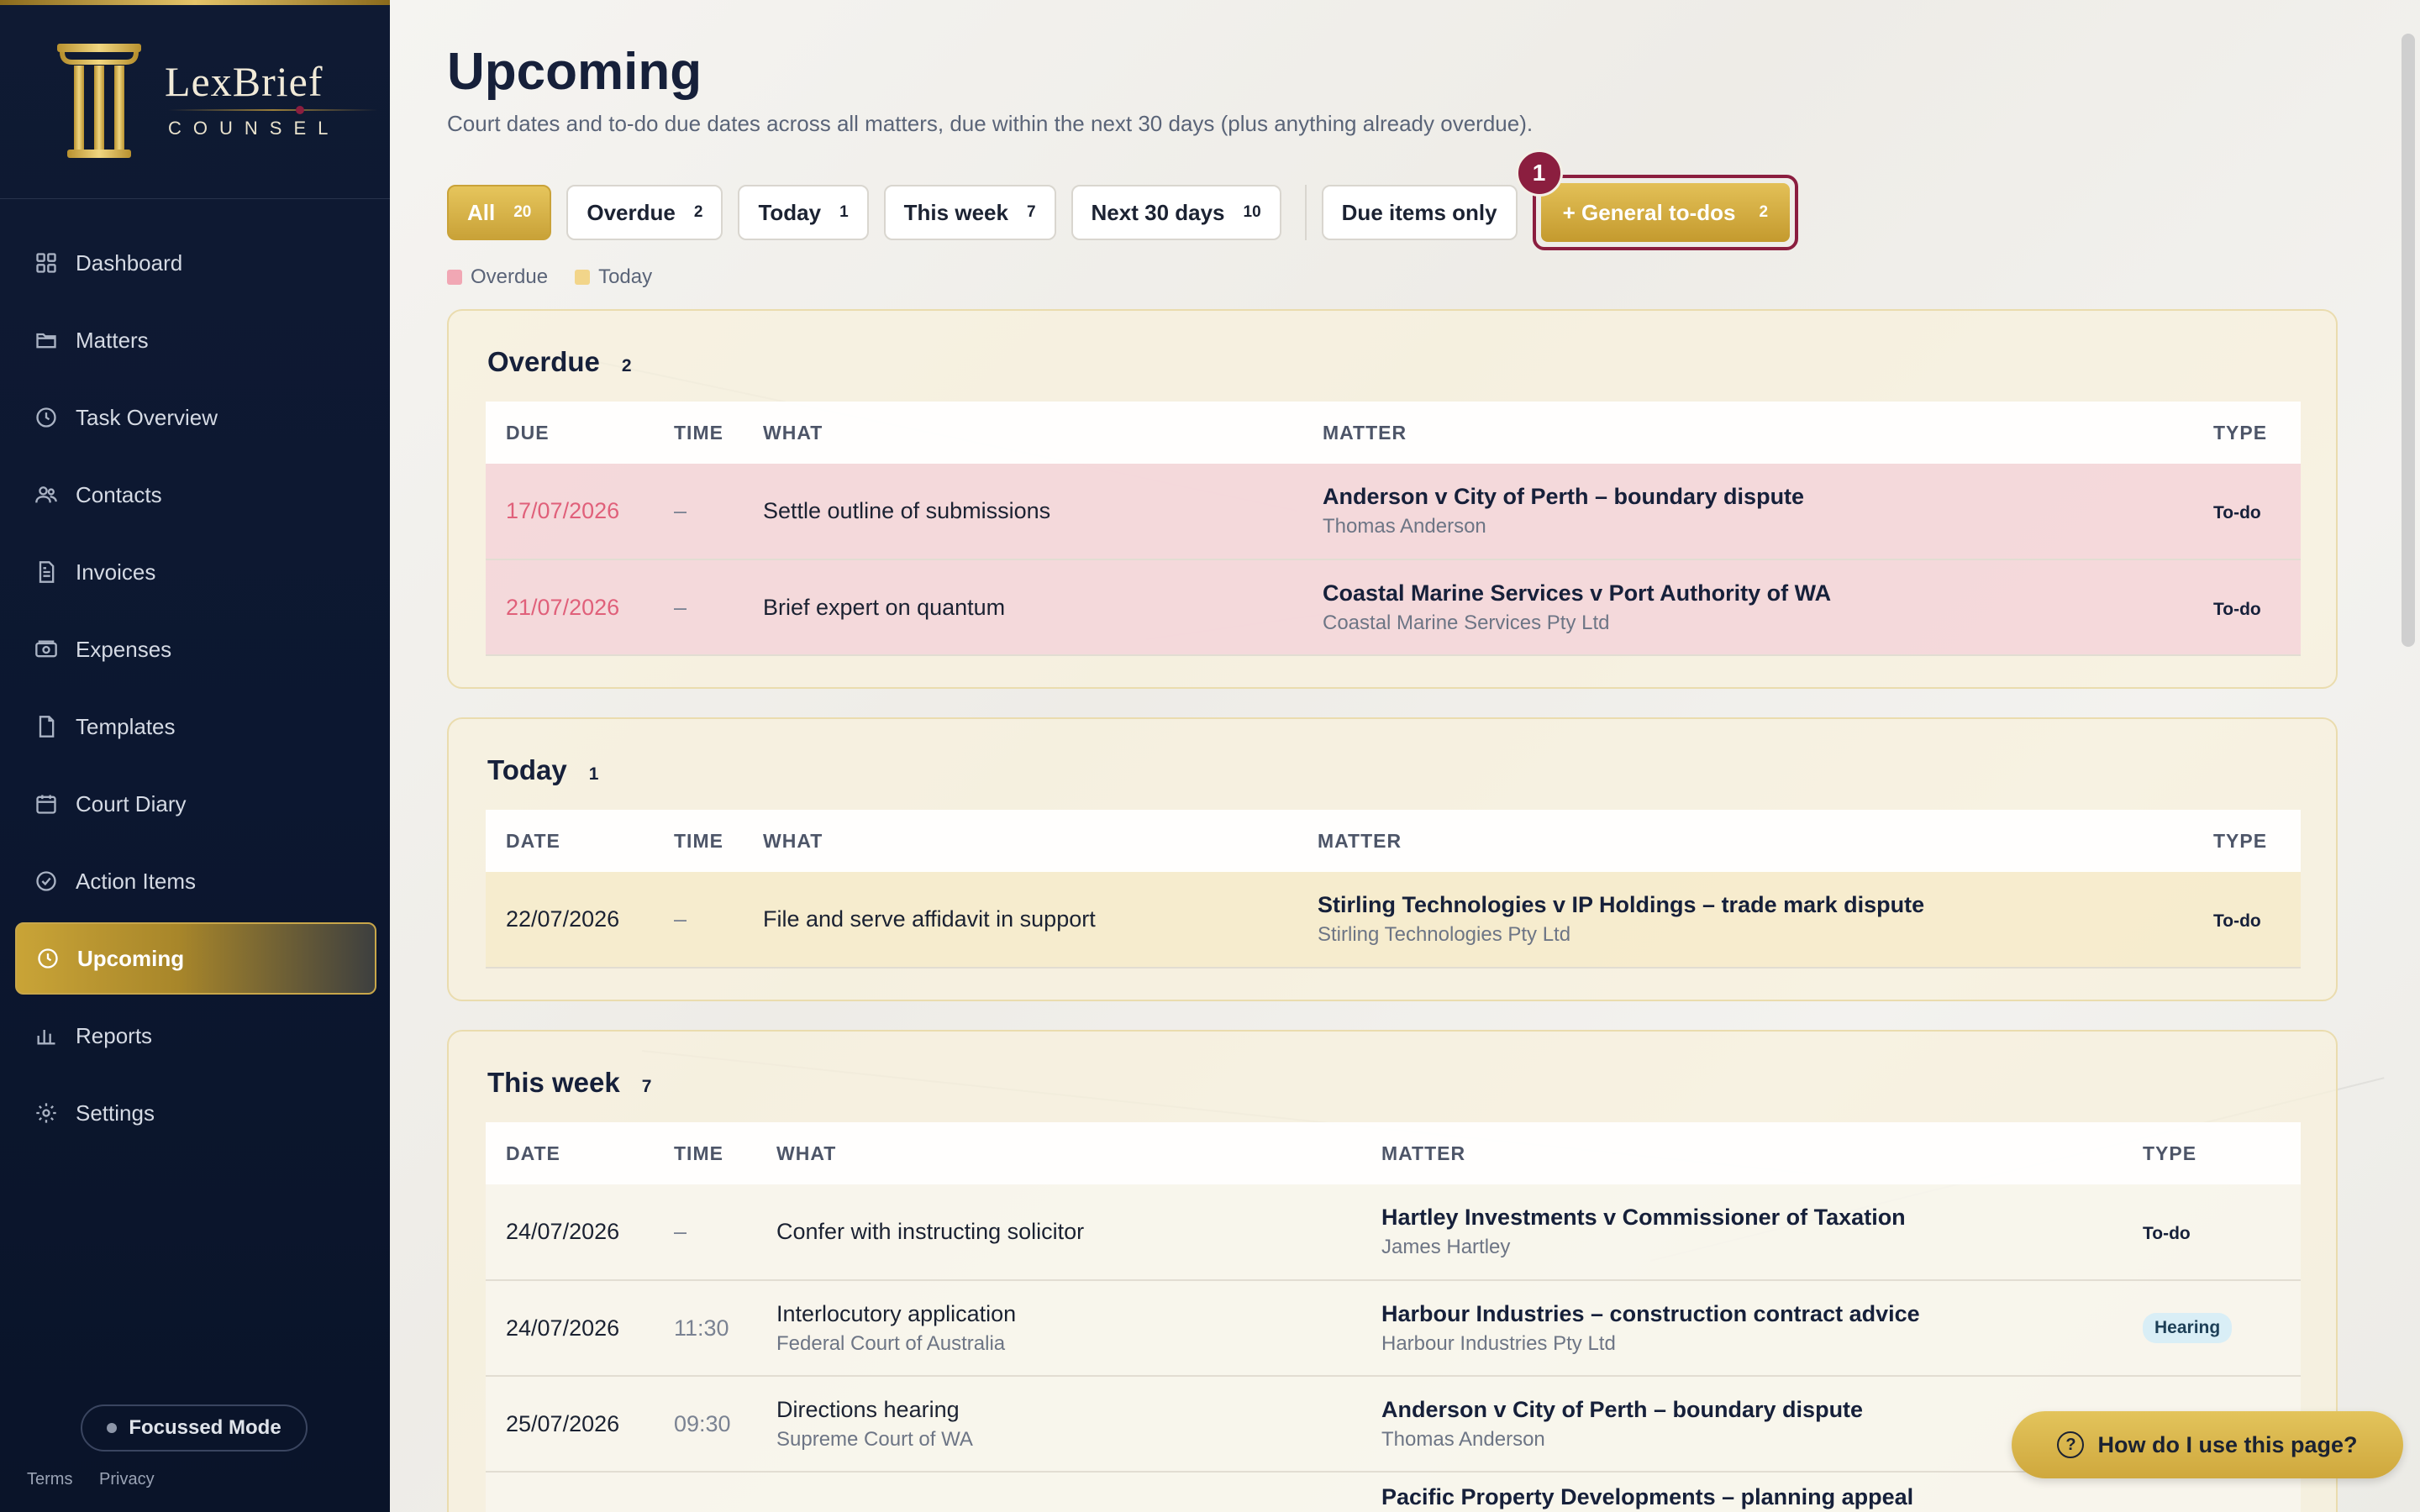 Image resolution: width=2420 pixels, height=1512 pixels. Describe the element at coordinates (195, 1036) in the screenshot. I see `nav-item-reports: Reports` at that location.